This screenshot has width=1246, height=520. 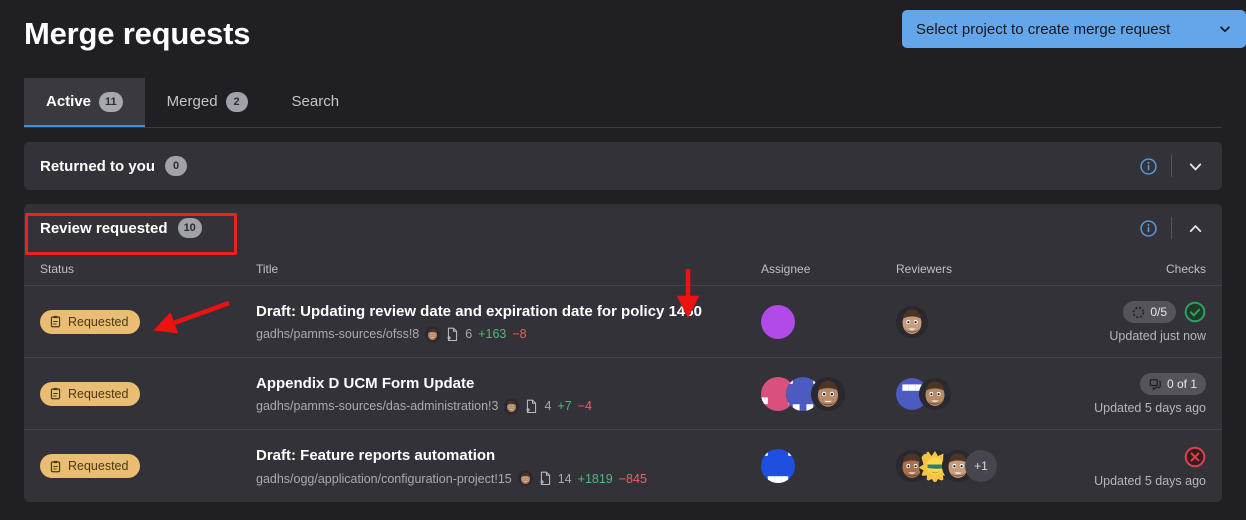 I want to click on tab-active-count: 11, so click(x=111, y=101).